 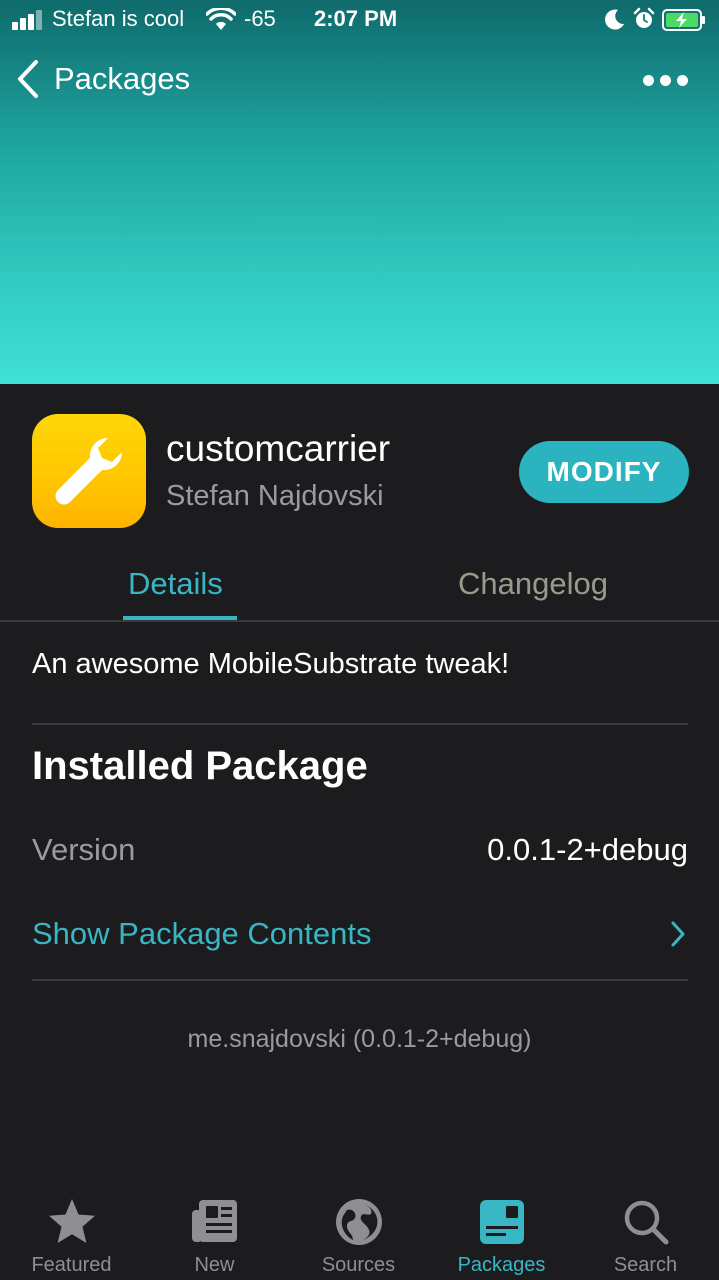 I want to click on alarm-icon, so click(x=644, y=17).